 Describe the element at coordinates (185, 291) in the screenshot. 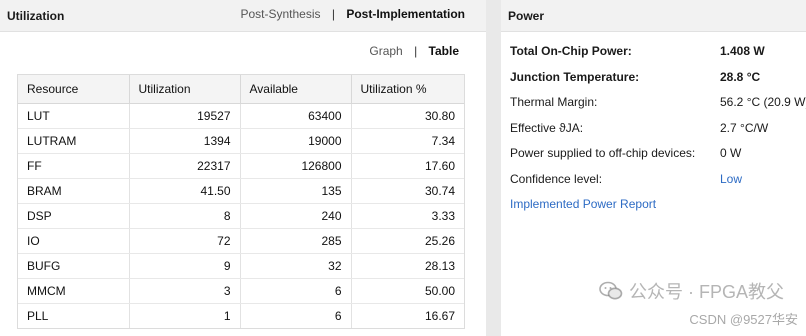

I see `cell-utilization: 3` at that location.